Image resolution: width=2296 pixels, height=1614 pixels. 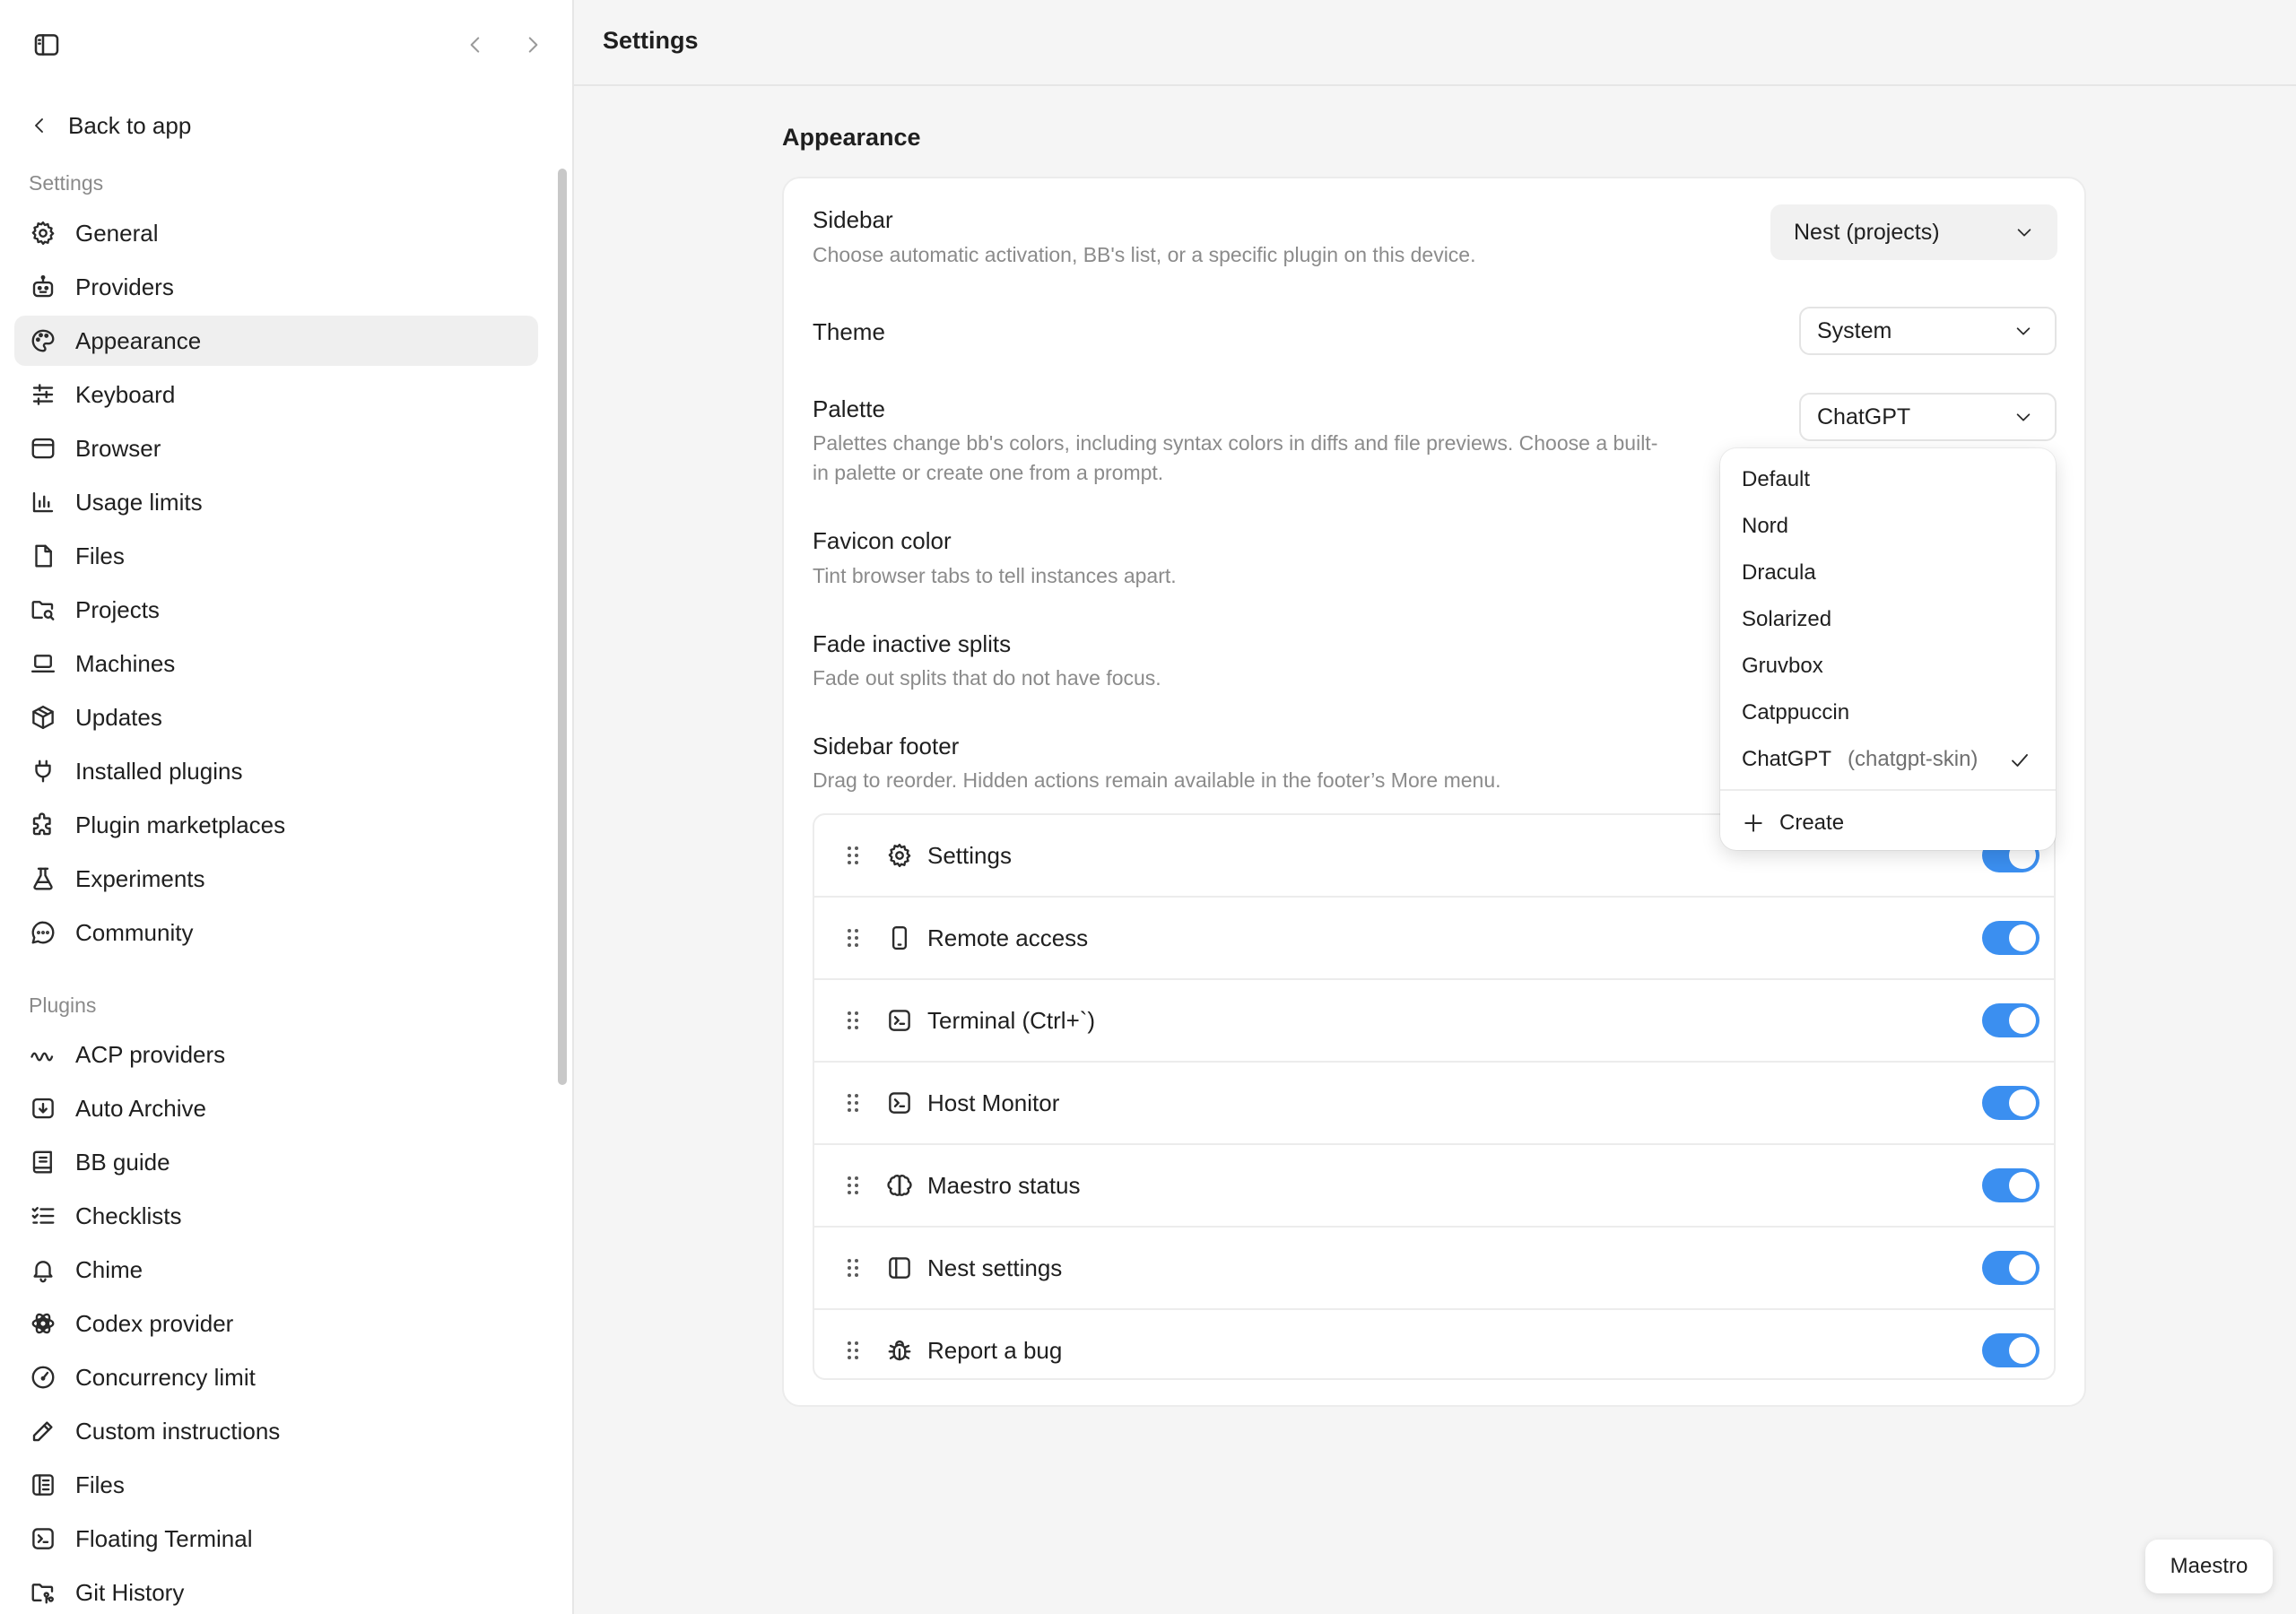 What do you see at coordinates (43, 448) in the screenshot?
I see `browser-icon` at bounding box center [43, 448].